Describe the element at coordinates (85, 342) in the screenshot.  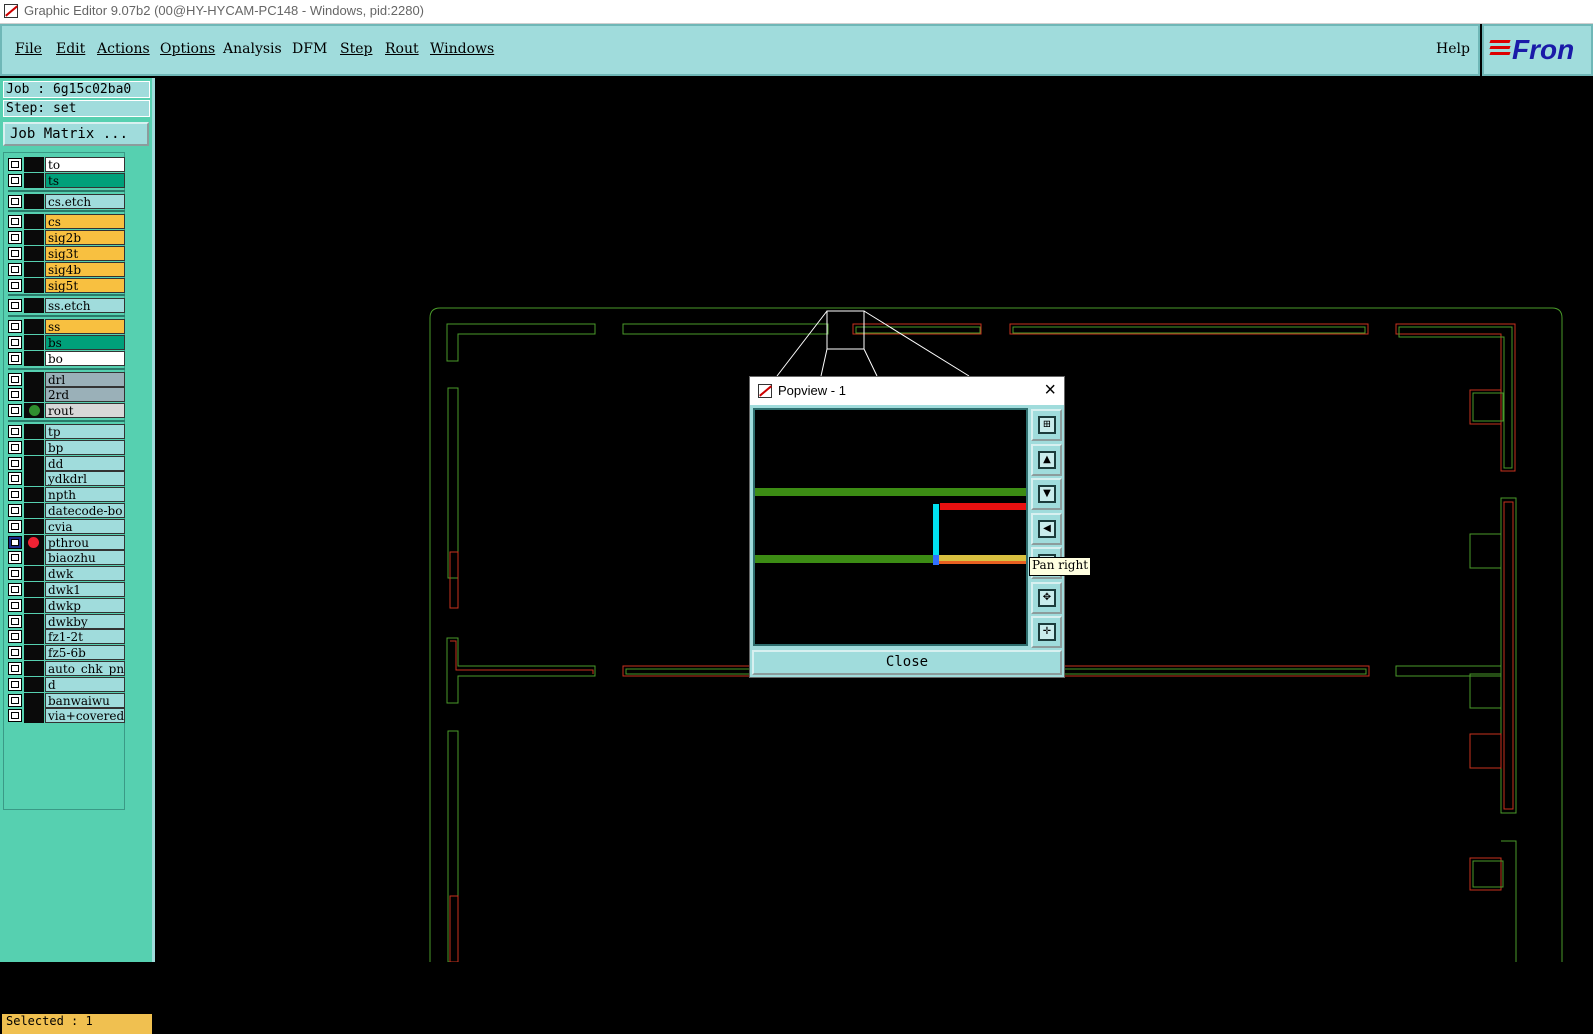
I see `layer-name: bs` at that location.